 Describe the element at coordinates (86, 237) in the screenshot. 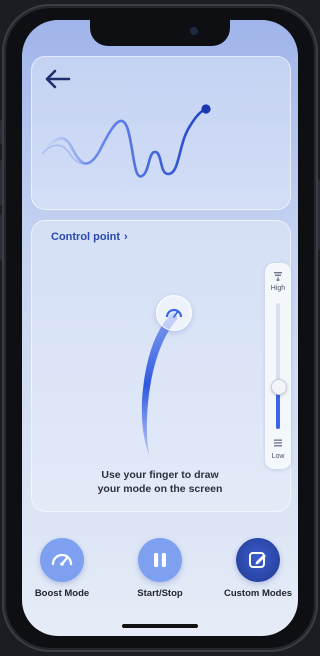

I see `control-point-label: Control point` at that location.